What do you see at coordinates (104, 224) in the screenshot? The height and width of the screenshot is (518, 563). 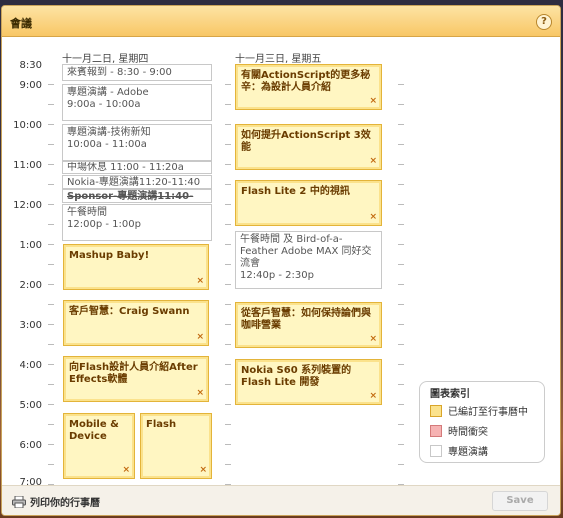 I see `session-time: 12:00p - 1:00p` at bounding box center [104, 224].